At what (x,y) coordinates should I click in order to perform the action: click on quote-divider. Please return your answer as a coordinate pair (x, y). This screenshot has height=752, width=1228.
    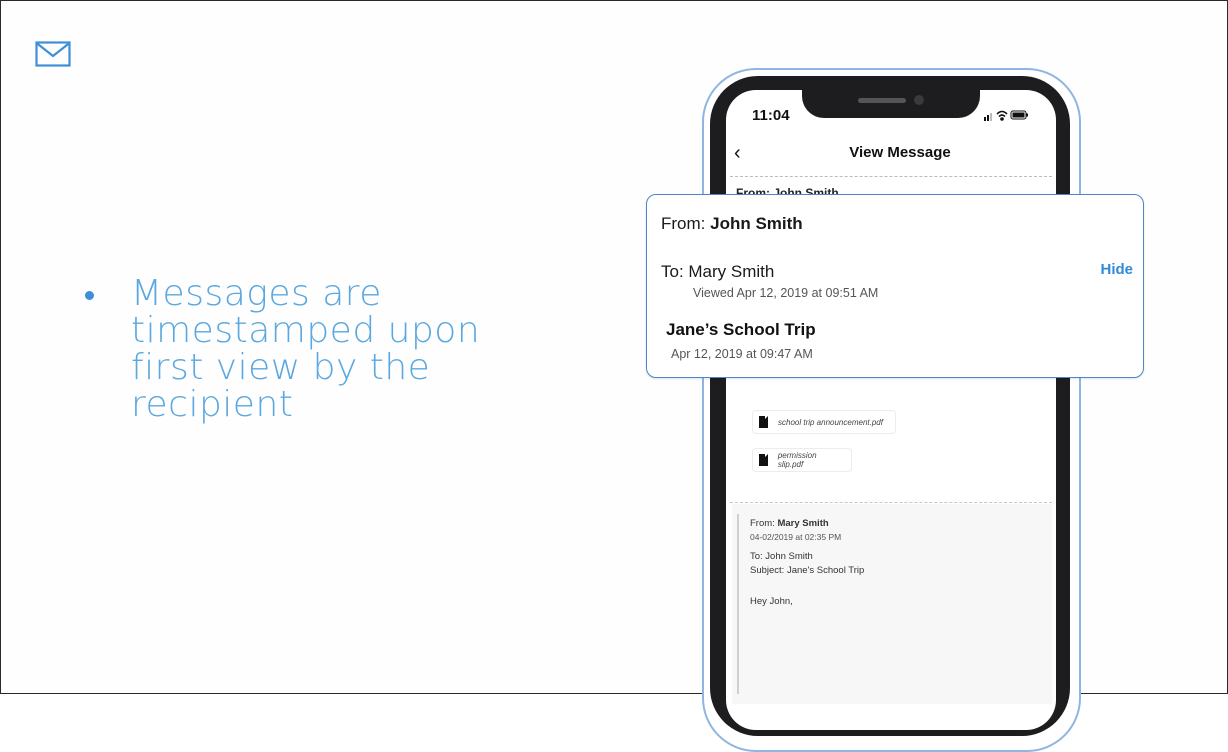
    Looking at the image, I should click on (891, 502).